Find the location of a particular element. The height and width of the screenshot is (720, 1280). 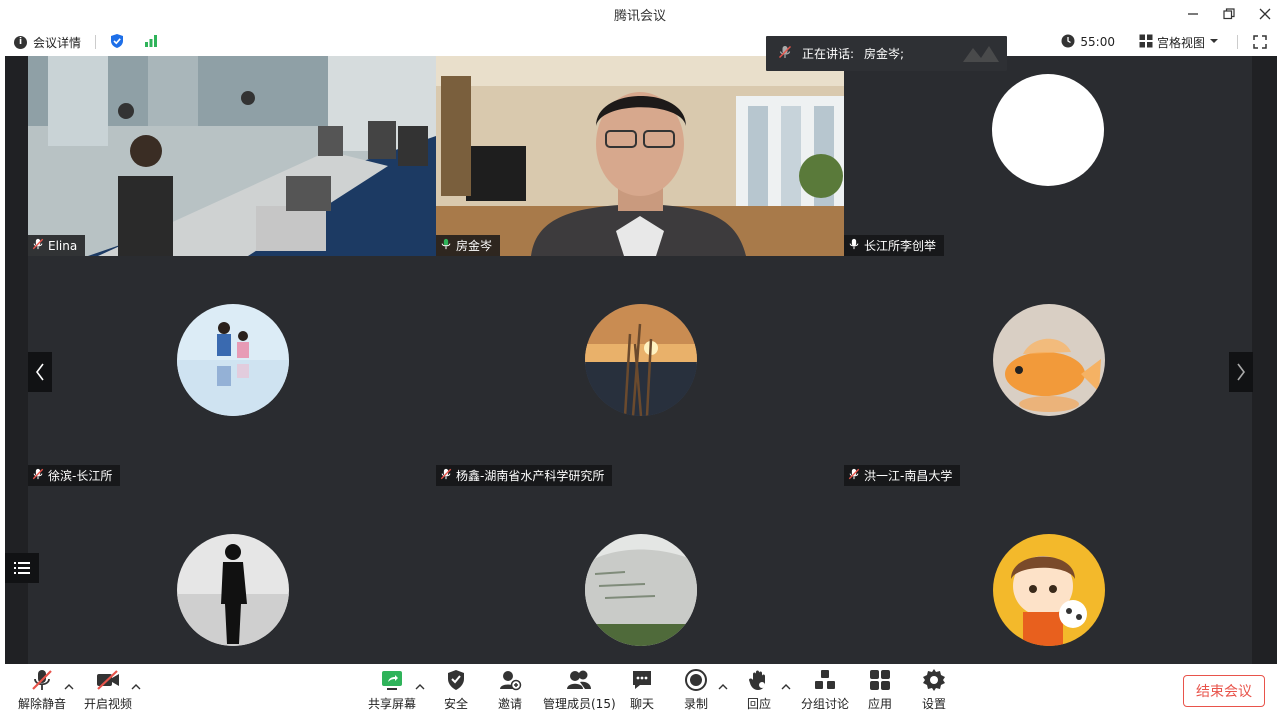

reaction-label: 回应 is located at coordinates (759, 704).